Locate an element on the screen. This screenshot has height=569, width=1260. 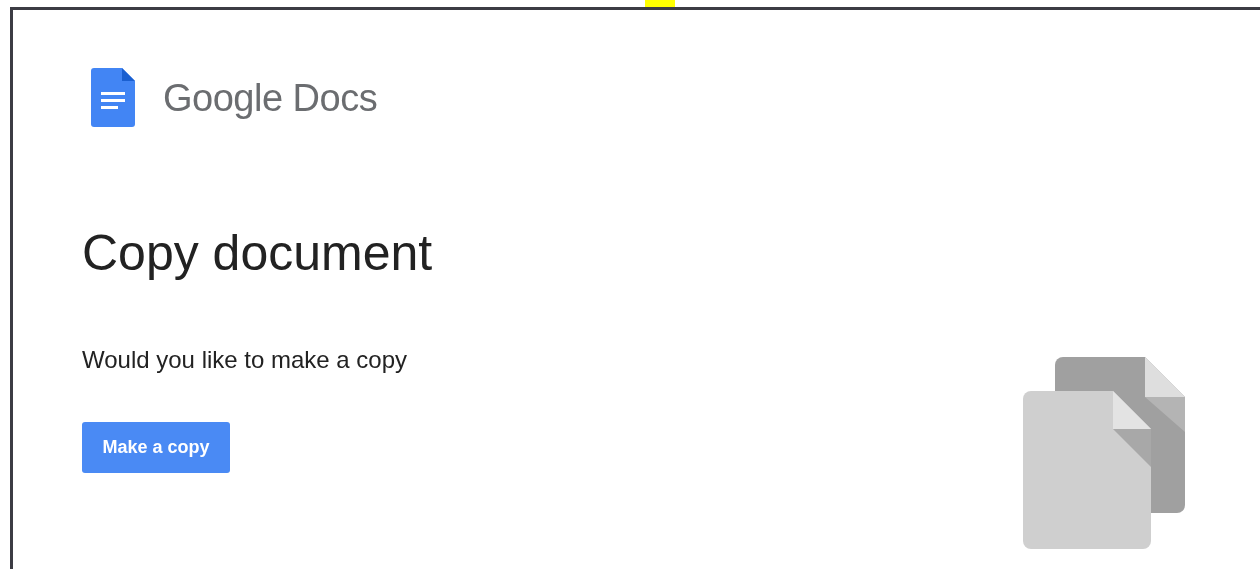
copy-documents-icon is located at coordinates (1104, 453).